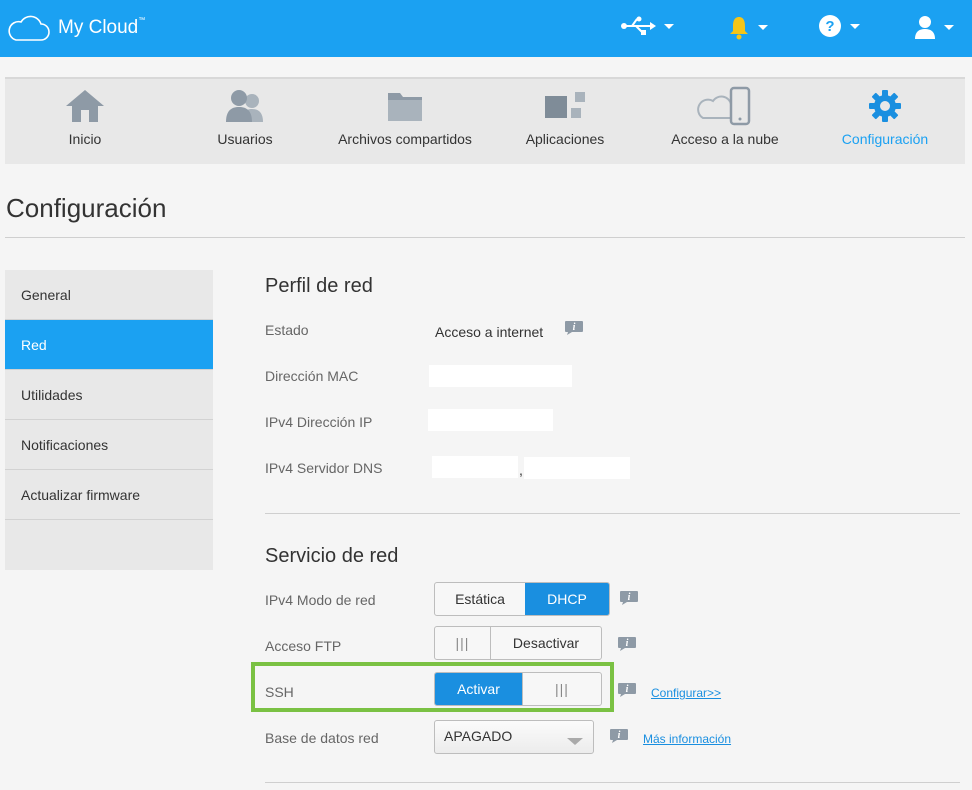 This screenshot has width=972, height=790. Describe the element at coordinates (724, 106) in the screenshot. I see `cloud-device-icon` at that location.